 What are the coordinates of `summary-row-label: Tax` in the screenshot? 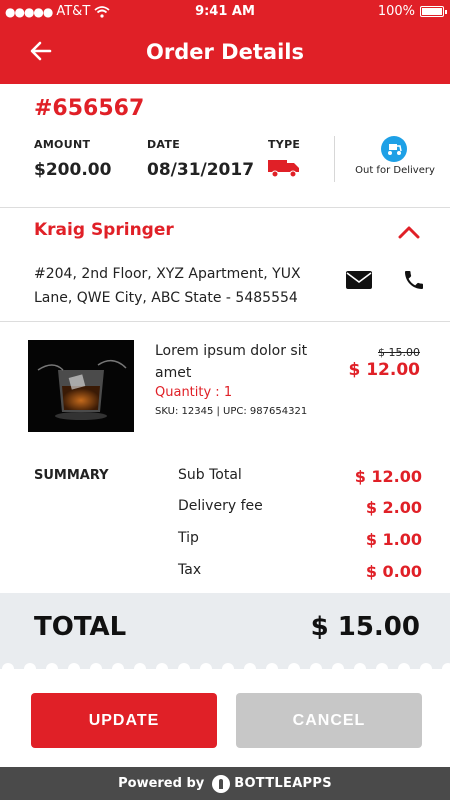 It's located at (190, 570).